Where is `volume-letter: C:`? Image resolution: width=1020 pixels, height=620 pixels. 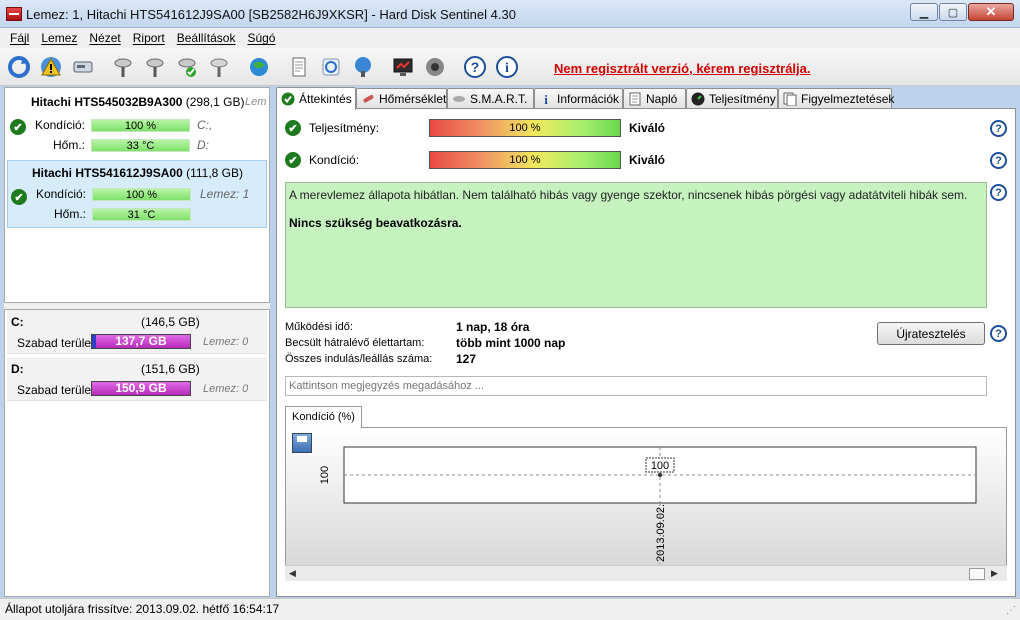
volume-letter: C: is located at coordinates (17, 322).